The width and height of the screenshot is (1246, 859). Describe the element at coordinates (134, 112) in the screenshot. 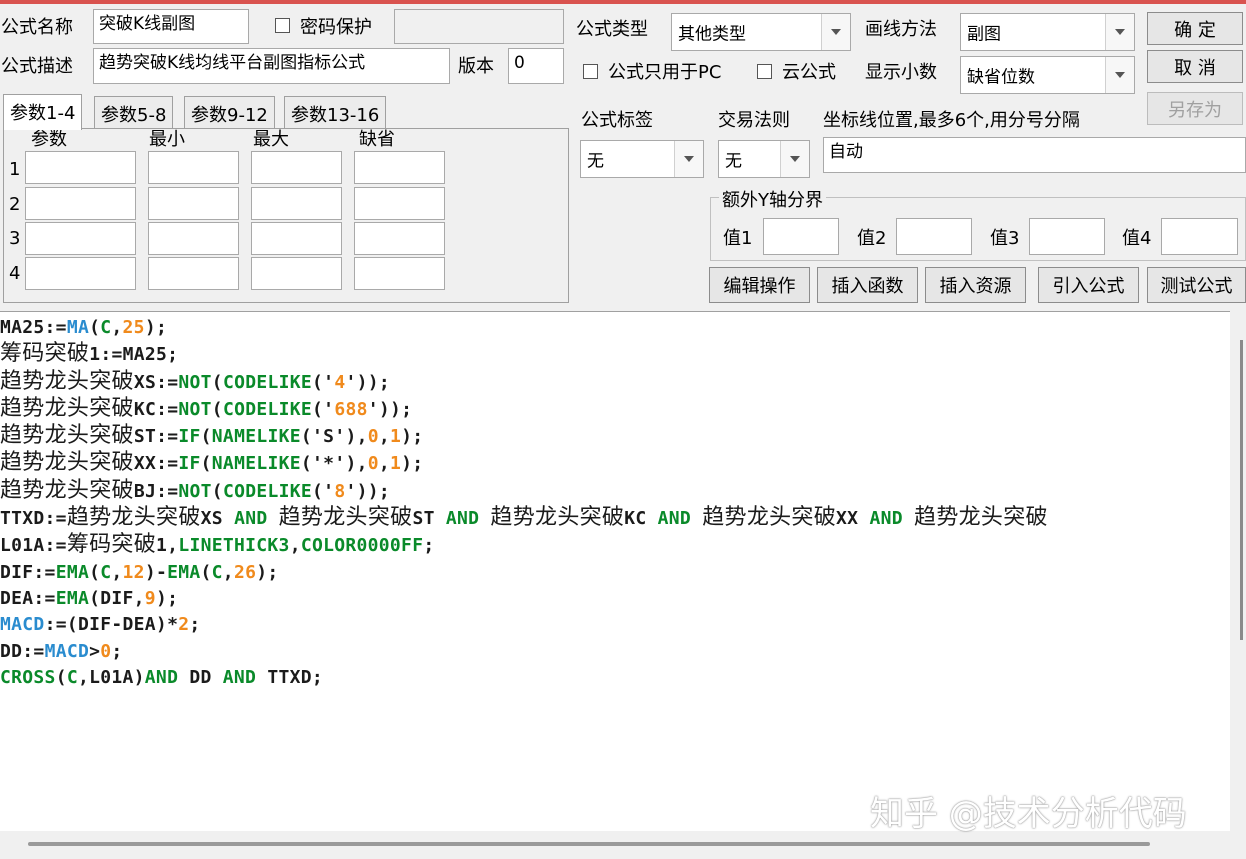

I see `tab-params-5-8: 参数5-8` at that location.